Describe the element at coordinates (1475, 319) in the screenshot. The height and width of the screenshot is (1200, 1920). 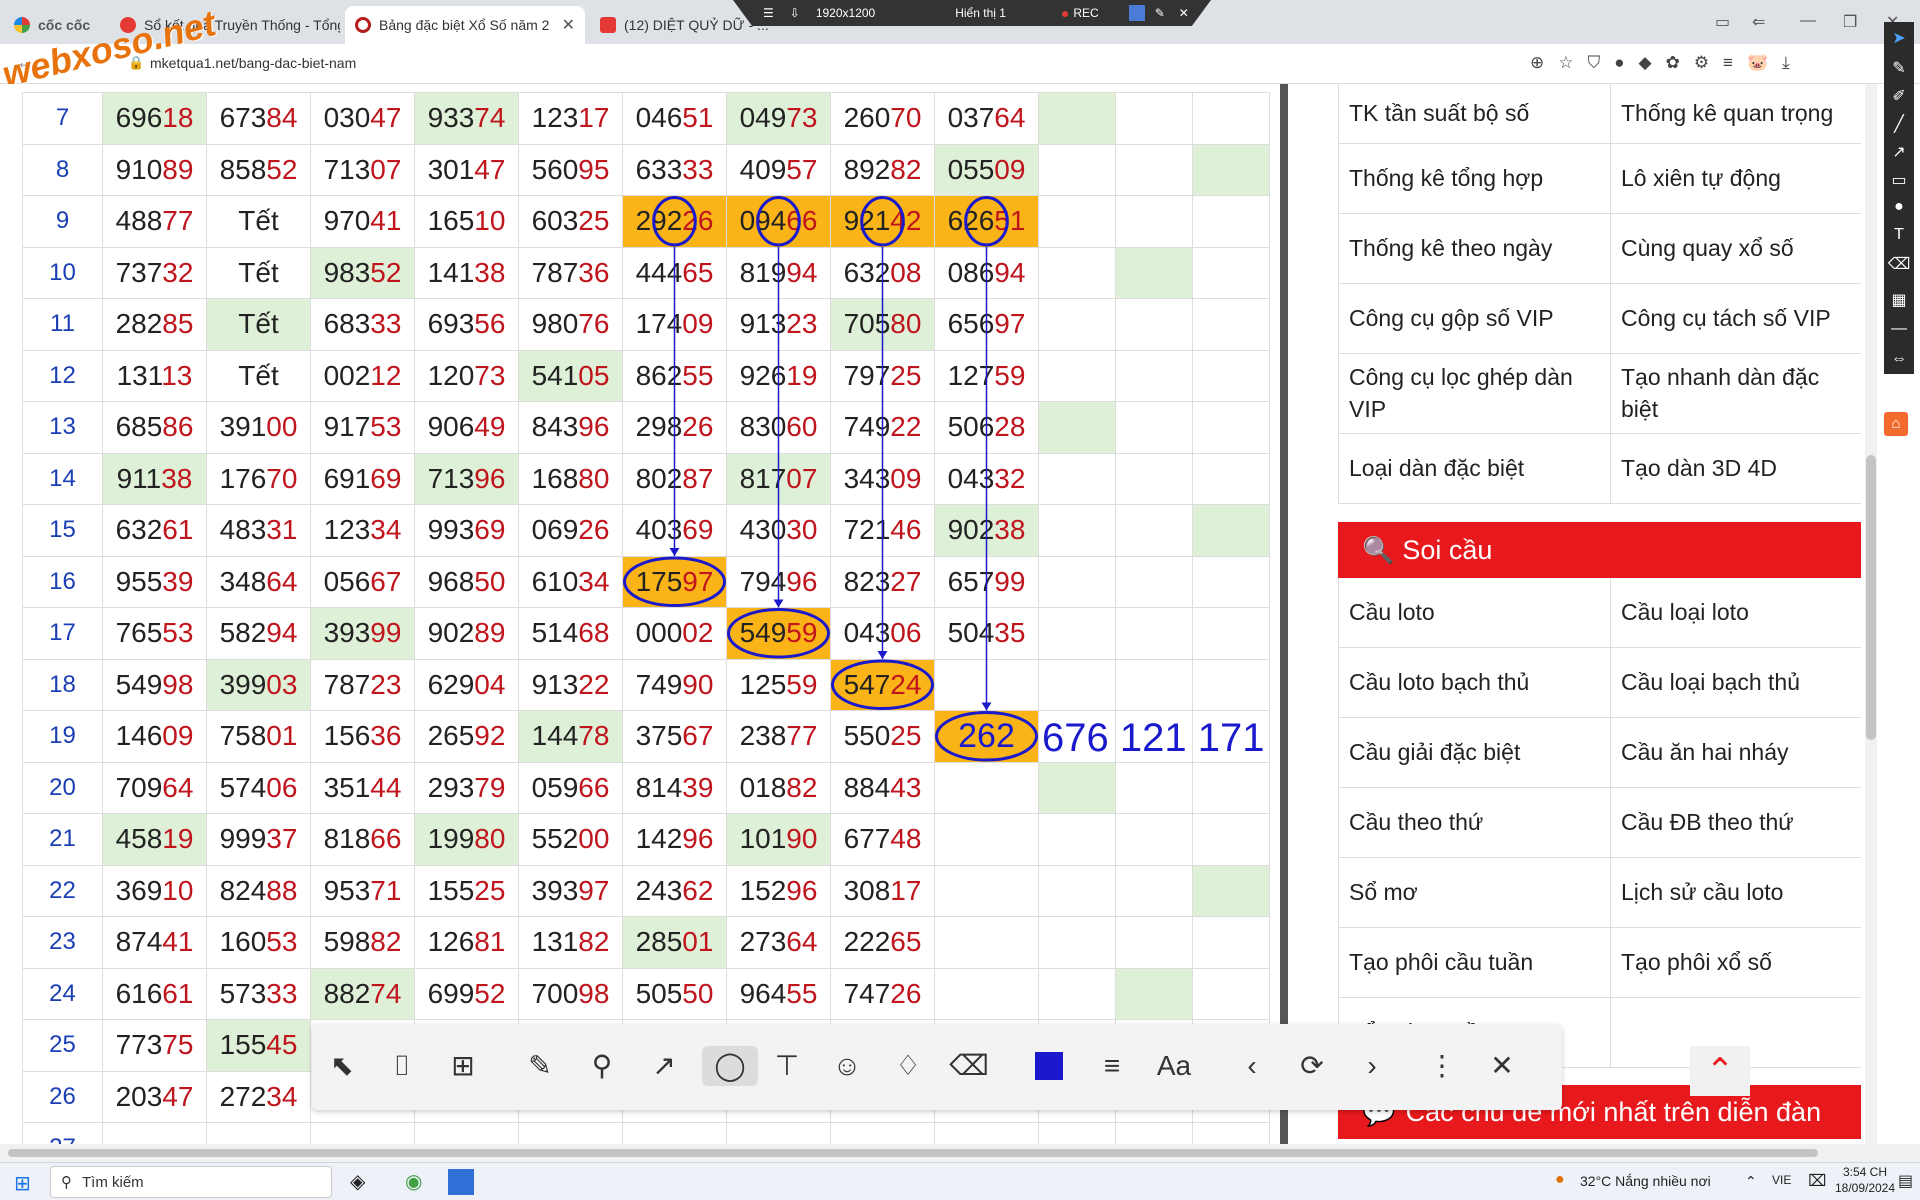
I see `menu-link: Công cụ gộp số VIP` at that location.